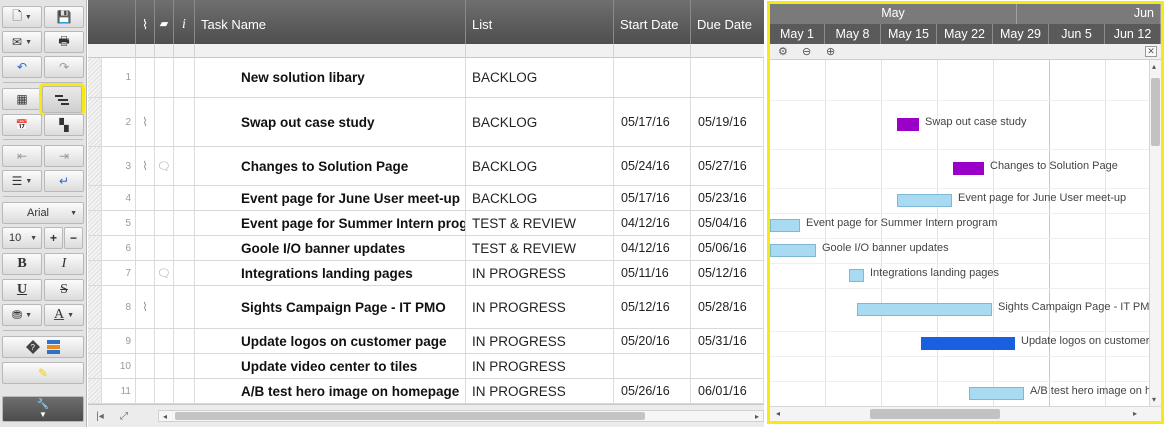  I want to click on grid-scroll-thumb, so click(410, 416).